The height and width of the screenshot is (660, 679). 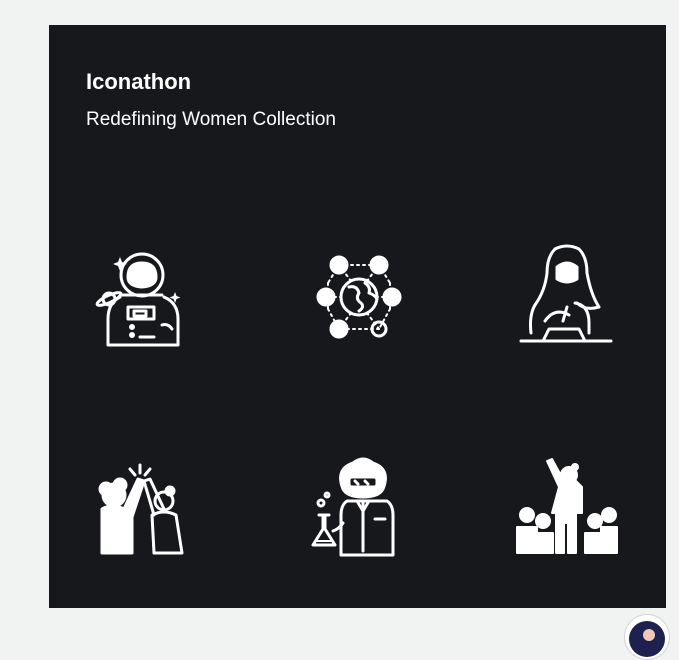 What do you see at coordinates (565, 297) in the screenshot?
I see `hijab-woman-writing-icon` at bounding box center [565, 297].